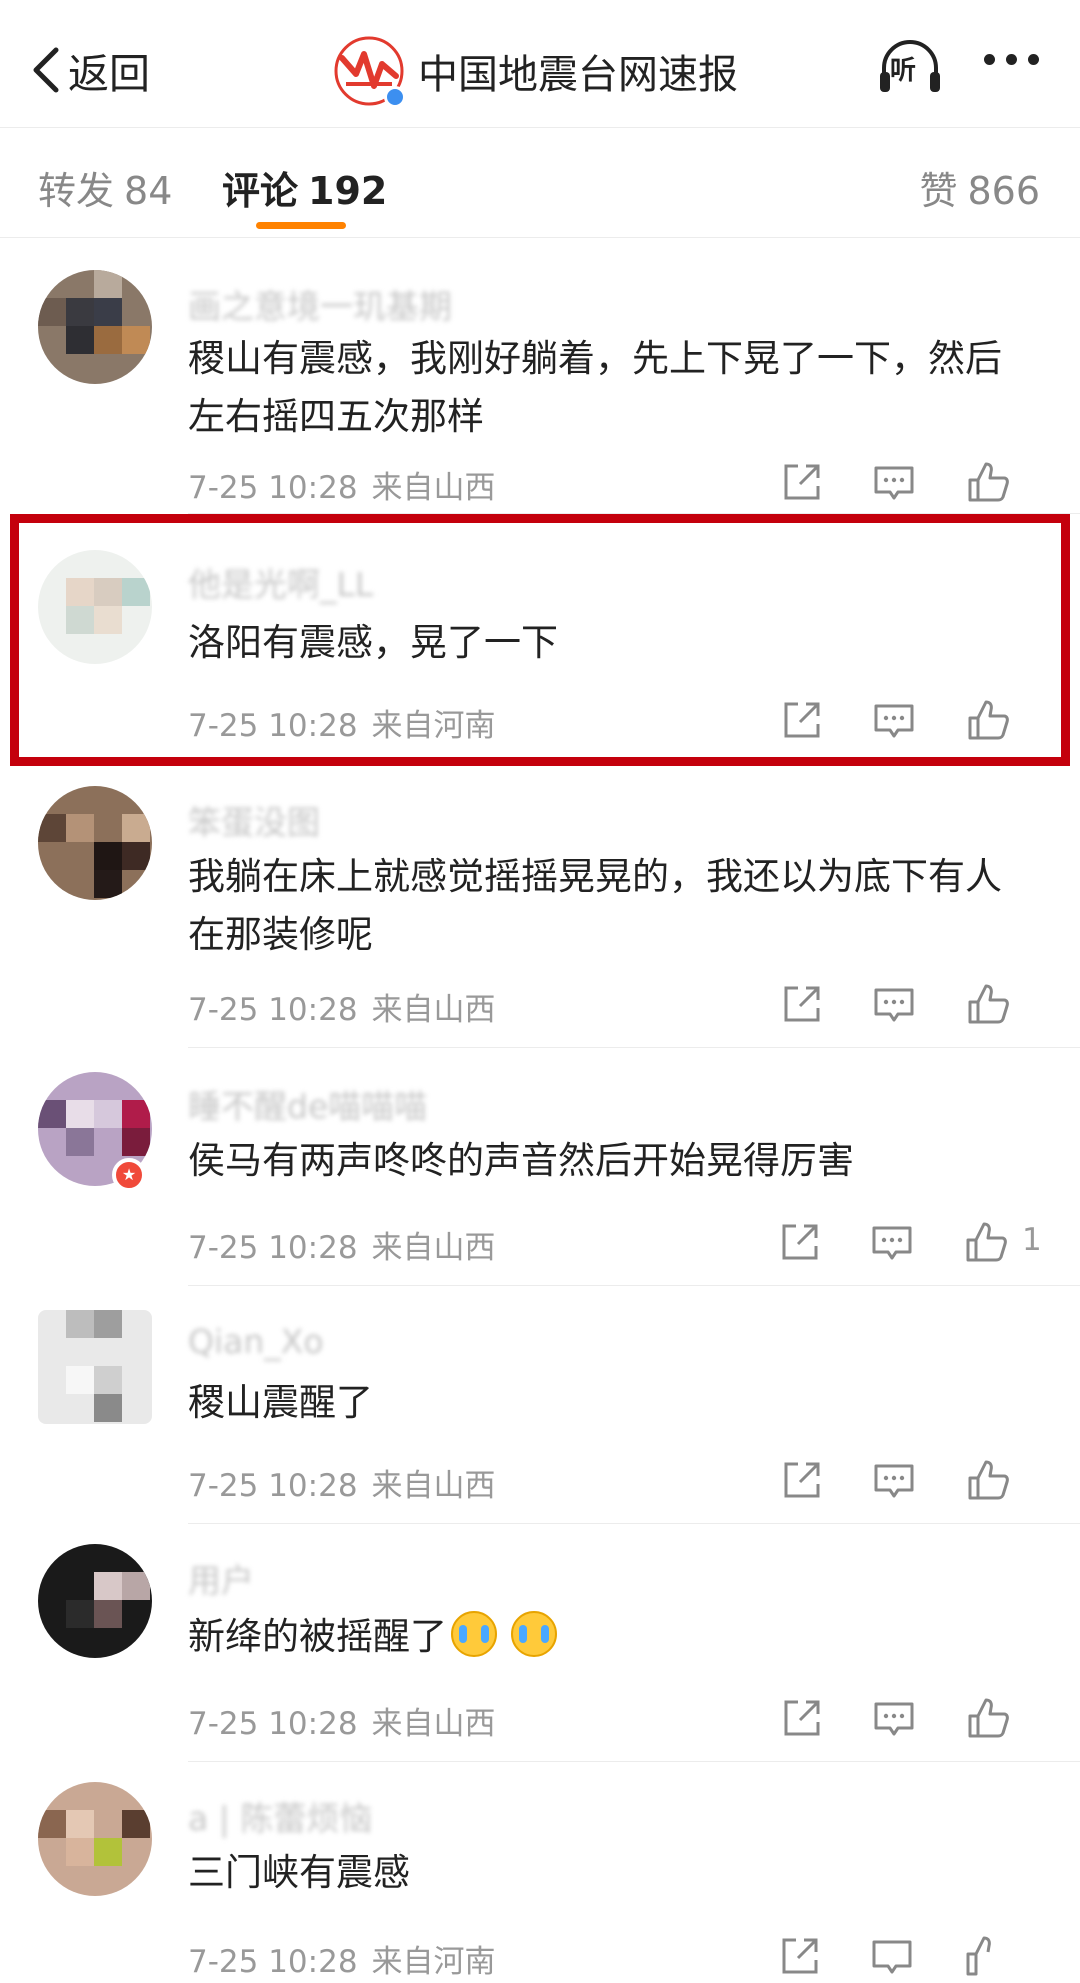  I want to click on tab-like: 赞 866, so click(979, 187).